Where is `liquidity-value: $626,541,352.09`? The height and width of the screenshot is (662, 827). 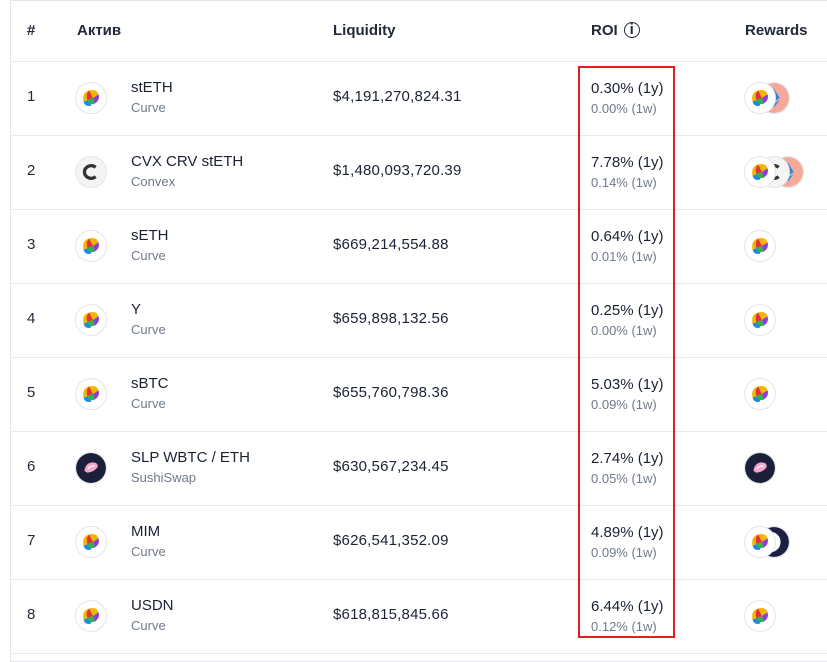 liquidity-value: $626,541,352.09 is located at coordinates (391, 540).